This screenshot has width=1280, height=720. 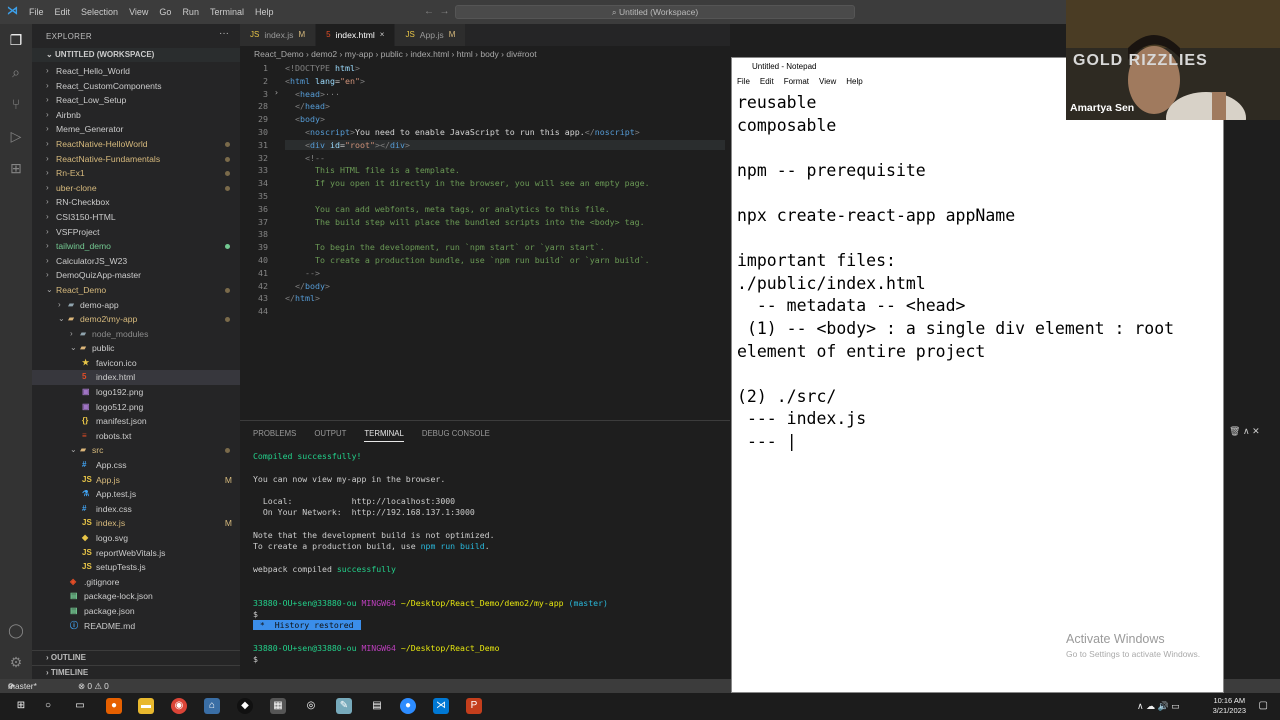 I want to click on notepad-menu-file: File, so click(x=743, y=81).